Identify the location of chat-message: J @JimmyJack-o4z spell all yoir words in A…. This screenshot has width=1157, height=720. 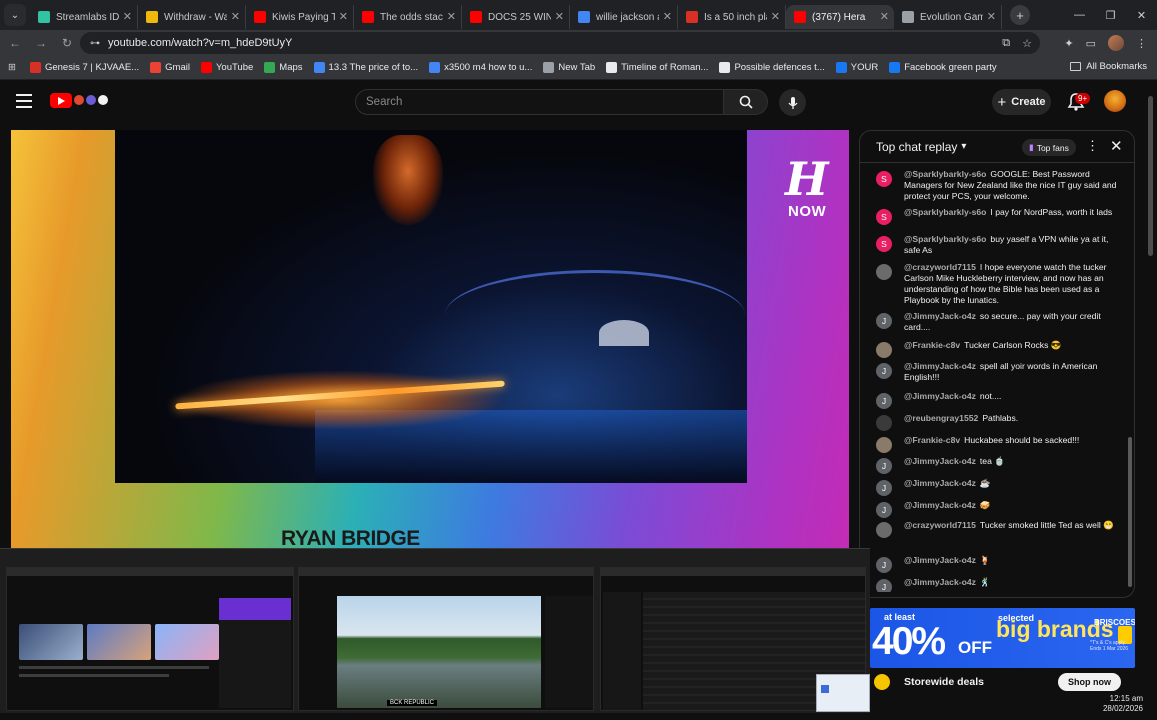
(999, 372).